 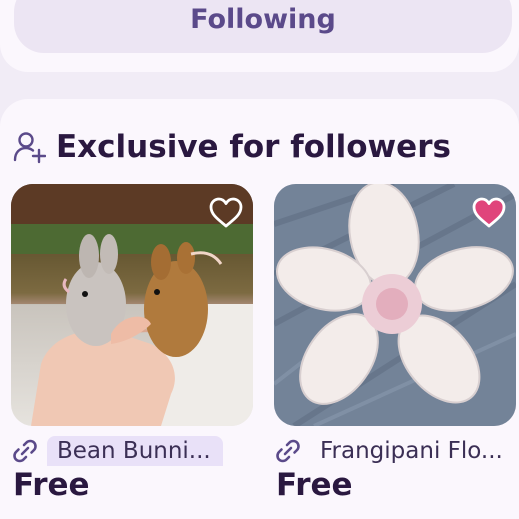 I want to click on heart-filled-icon, so click(x=489, y=213).